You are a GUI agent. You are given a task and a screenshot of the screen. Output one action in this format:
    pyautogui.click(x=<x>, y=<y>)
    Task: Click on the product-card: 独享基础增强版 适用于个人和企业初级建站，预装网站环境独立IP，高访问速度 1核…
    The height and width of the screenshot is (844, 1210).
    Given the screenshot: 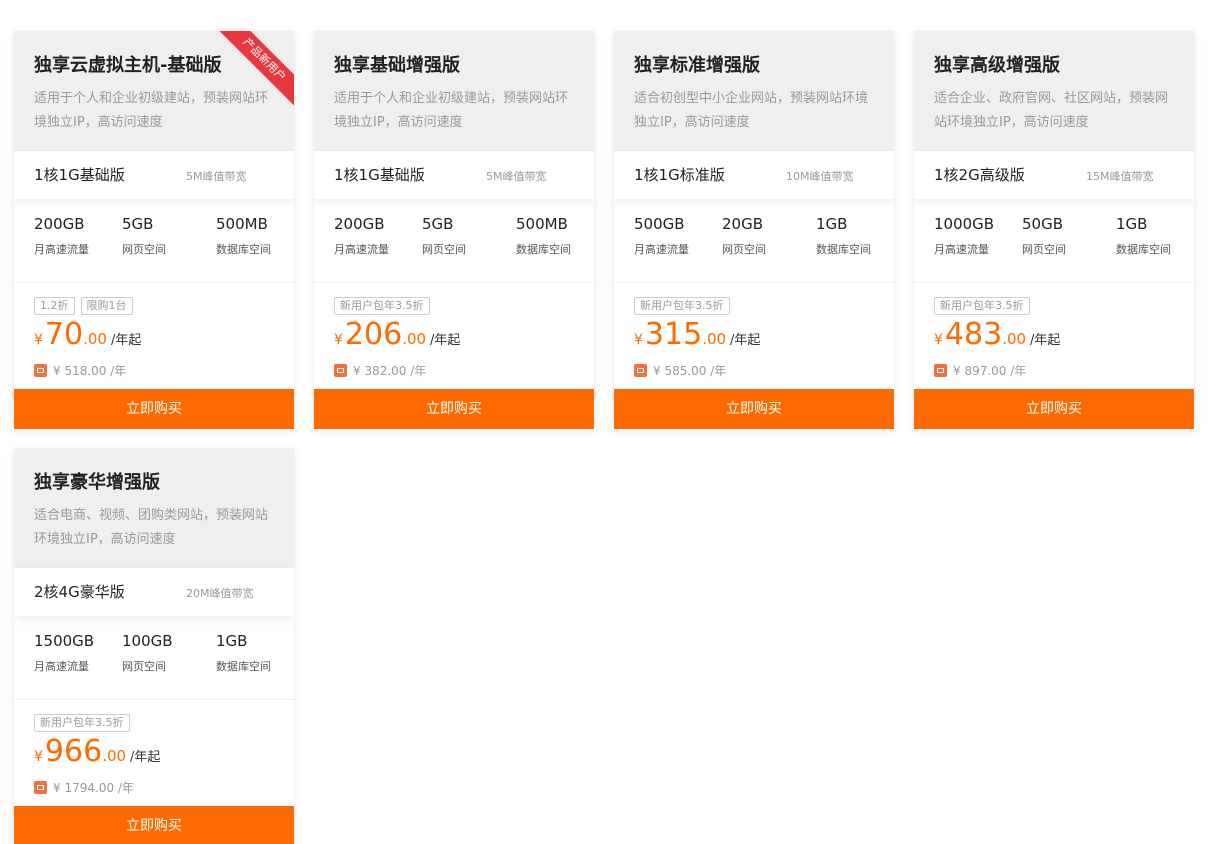 What is the action you would take?
    pyautogui.click(x=454, y=230)
    